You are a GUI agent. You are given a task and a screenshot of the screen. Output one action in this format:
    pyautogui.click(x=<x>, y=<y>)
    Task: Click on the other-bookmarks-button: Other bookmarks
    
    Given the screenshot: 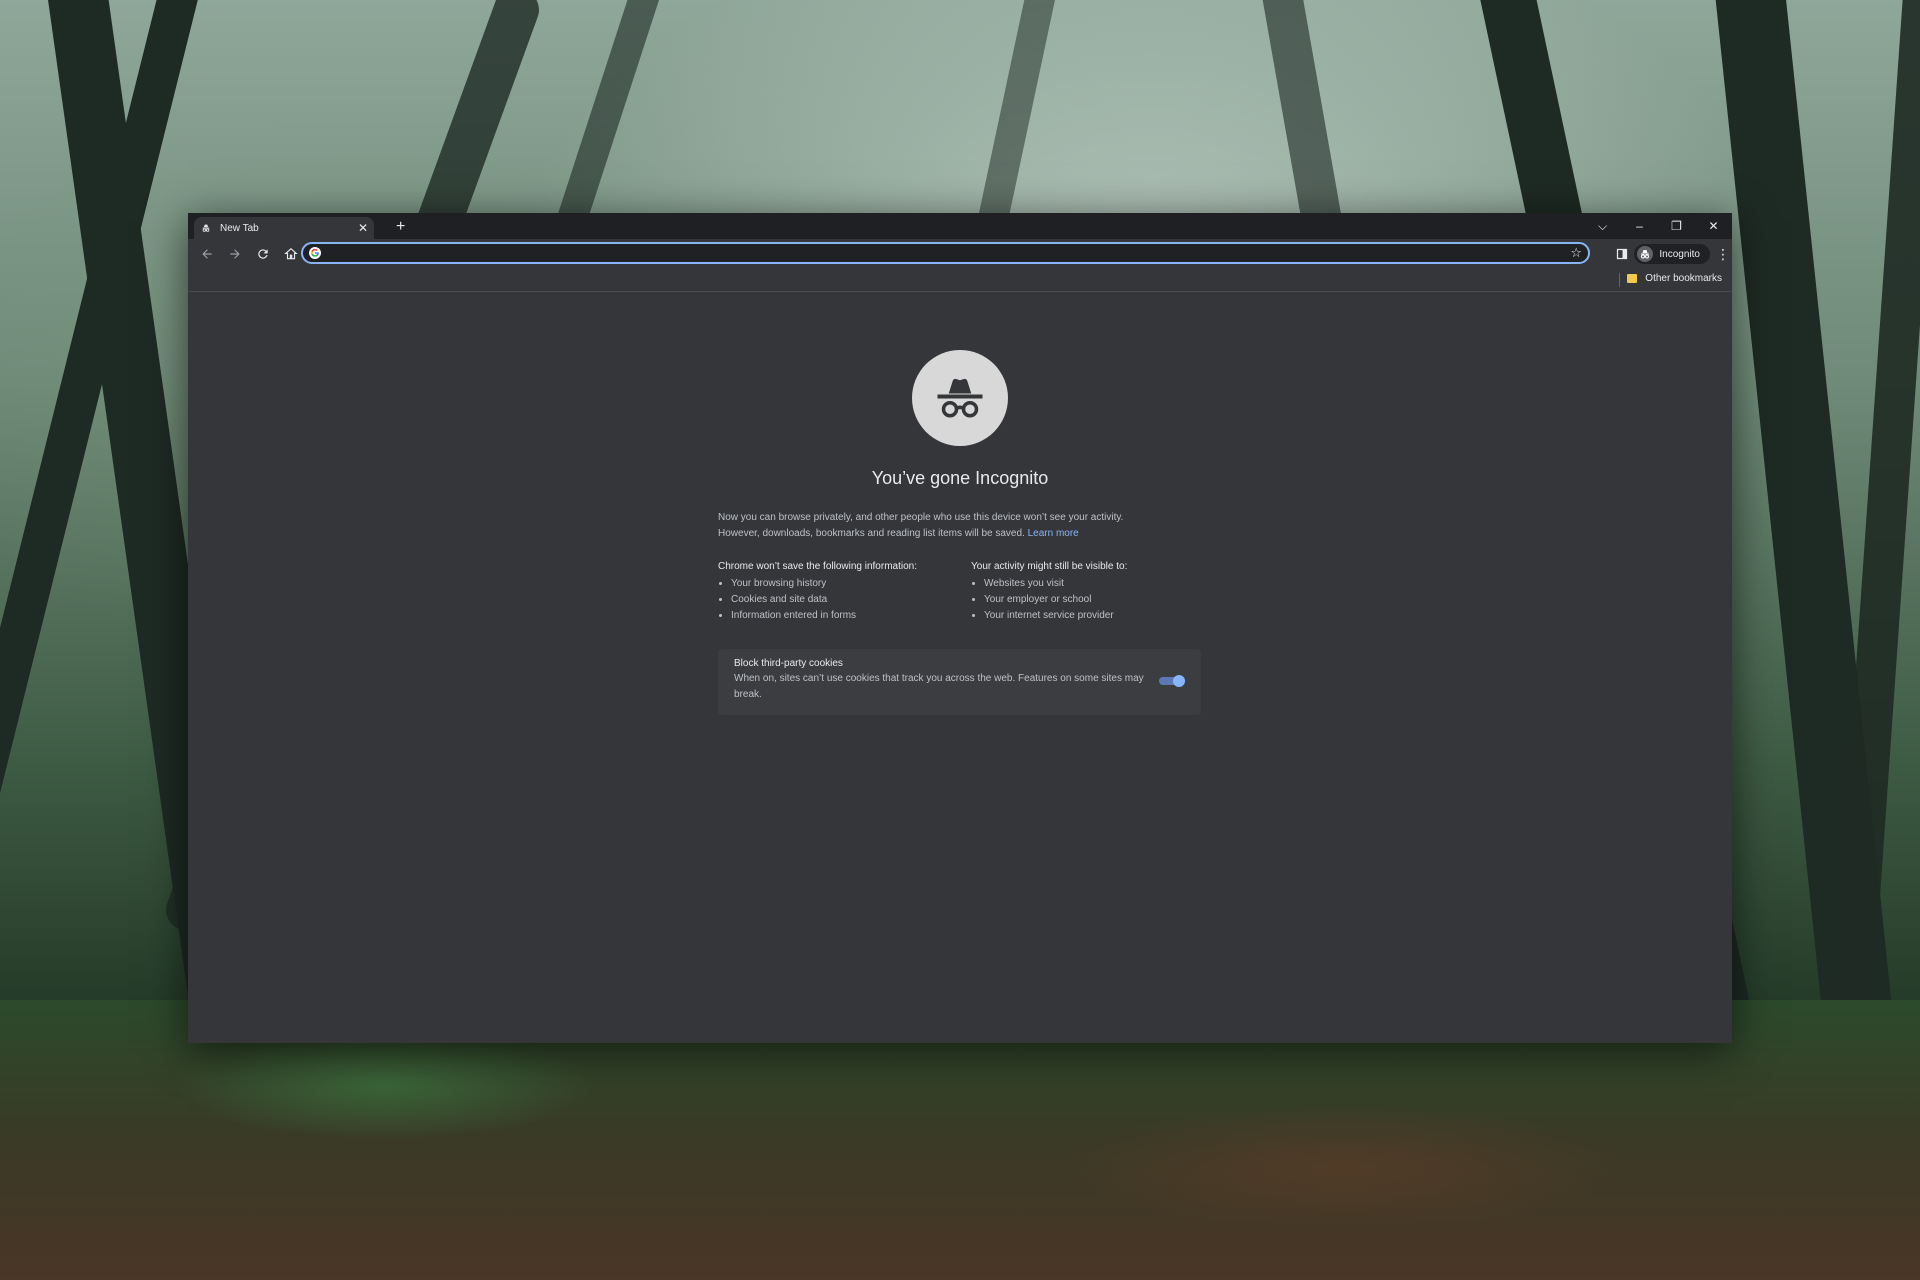 What is the action you would take?
    pyautogui.click(x=1674, y=278)
    